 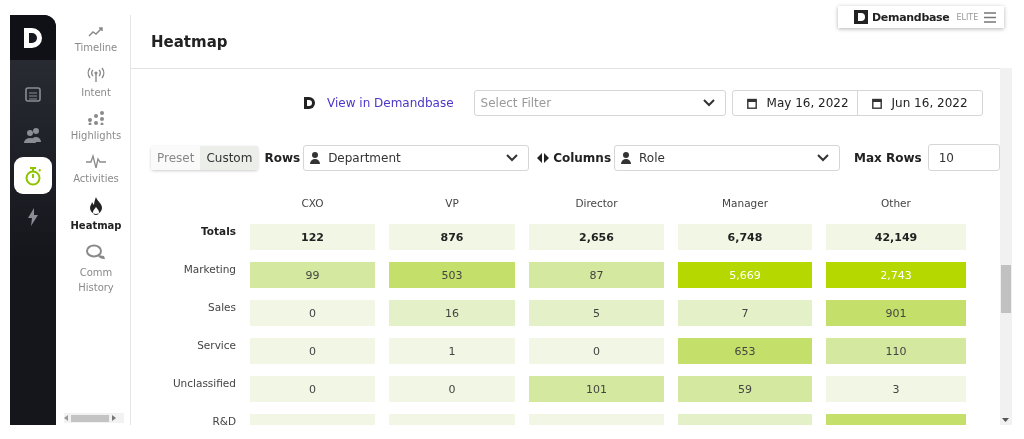 What do you see at coordinates (96, 161) in the screenshot?
I see `pulse-icon` at bounding box center [96, 161].